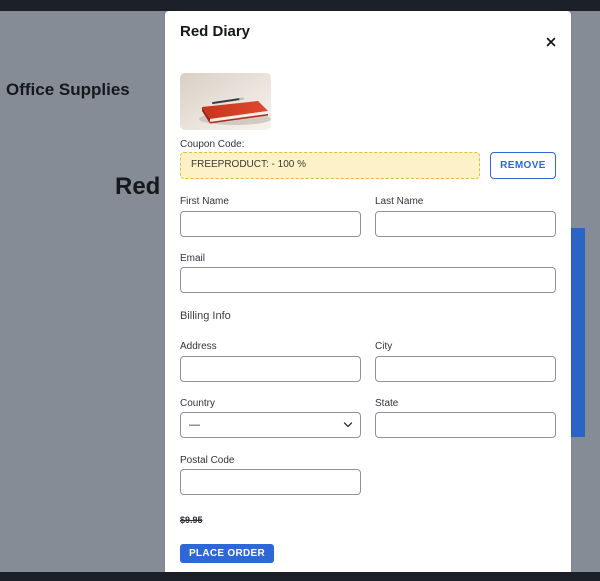 The height and width of the screenshot is (581, 600). Describe the element at coordinates (68, 89) in the screenshot. I see `page-category-heading: Office Supplies` at that location.